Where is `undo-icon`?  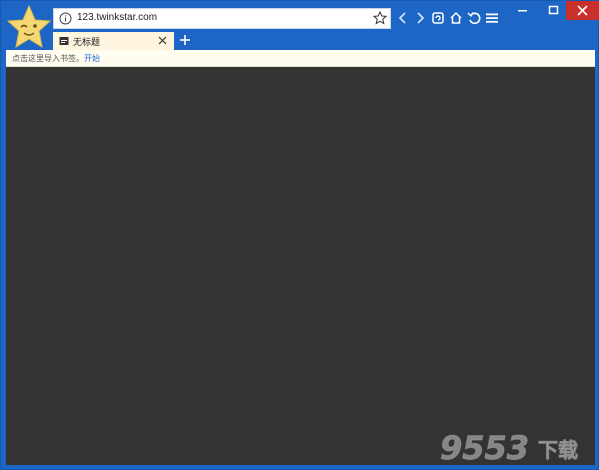 undo-icon is located at coordinates (474, 18).